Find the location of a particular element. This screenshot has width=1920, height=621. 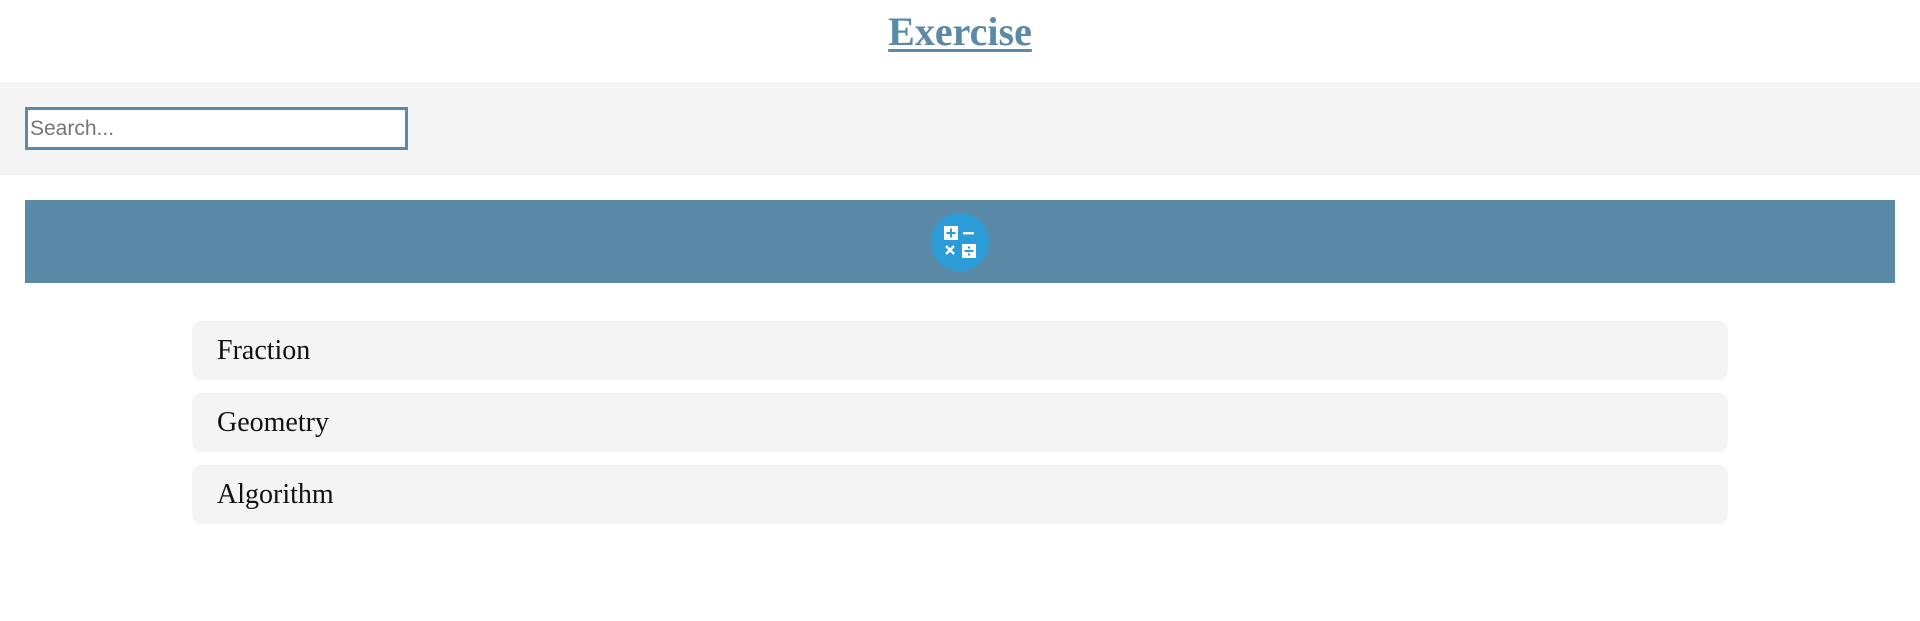

list-item-algorithm: Algorithm is located at coordinates (960, 494).